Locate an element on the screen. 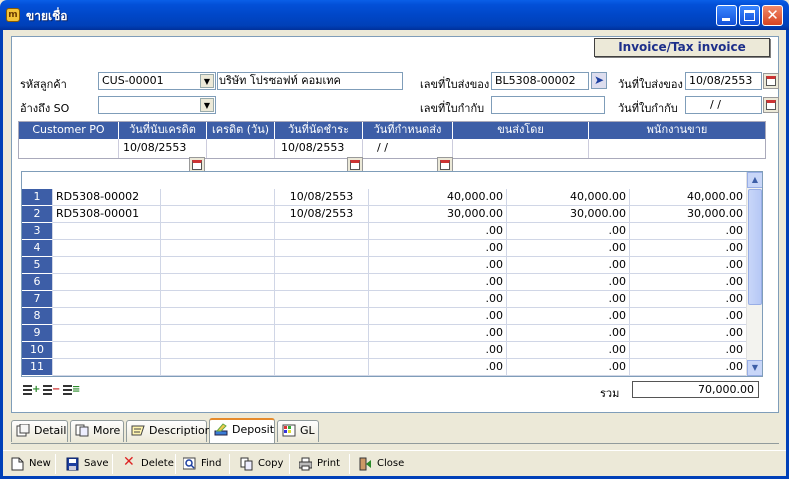 This screenshot has width=789, height=479. delete-button: ✕ Delete is located at coordinates (148, 464).